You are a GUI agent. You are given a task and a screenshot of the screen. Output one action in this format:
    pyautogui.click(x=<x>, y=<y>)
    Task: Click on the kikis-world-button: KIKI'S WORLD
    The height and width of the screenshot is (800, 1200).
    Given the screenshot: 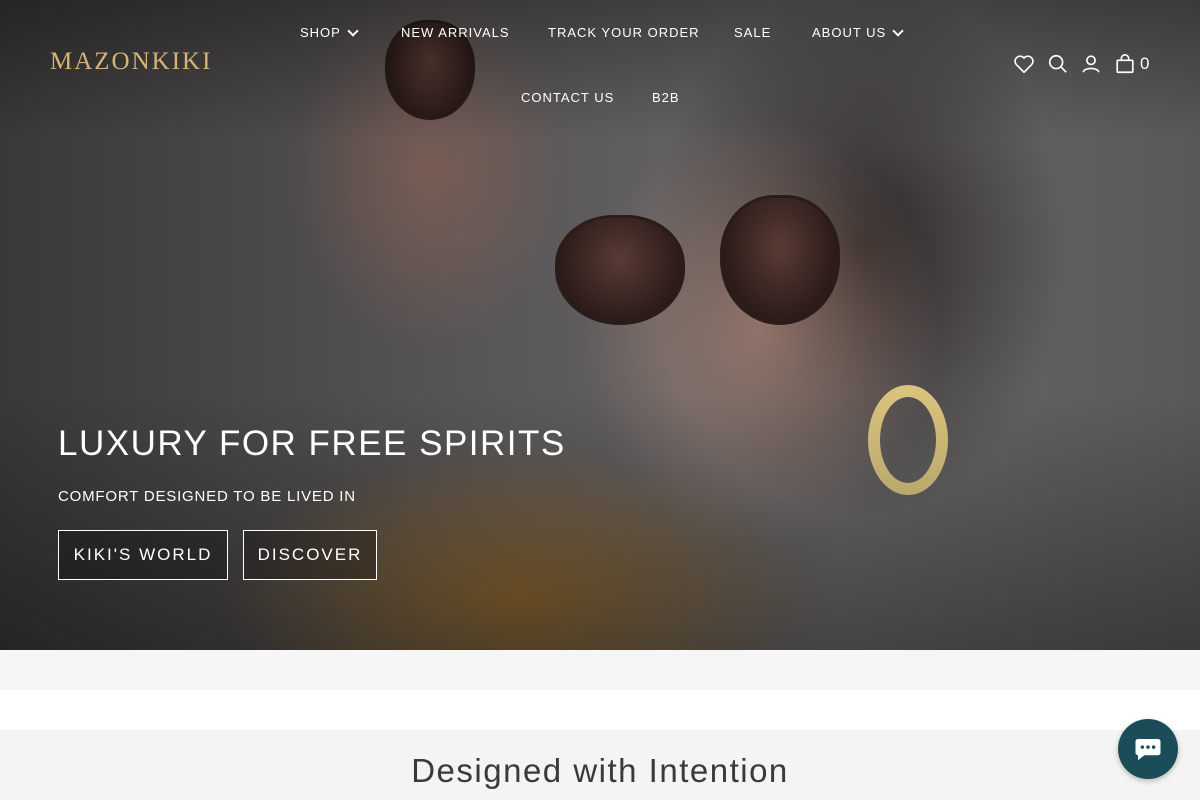 What is the action you would take?
    pyautogui.click(x=143, y=555)
    